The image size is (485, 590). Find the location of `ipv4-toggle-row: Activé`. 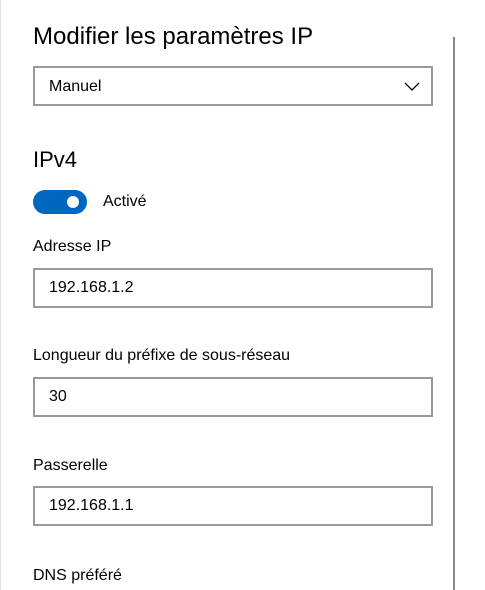

ipv4-toggle-row: Activé is located at coordinates (90, 202).